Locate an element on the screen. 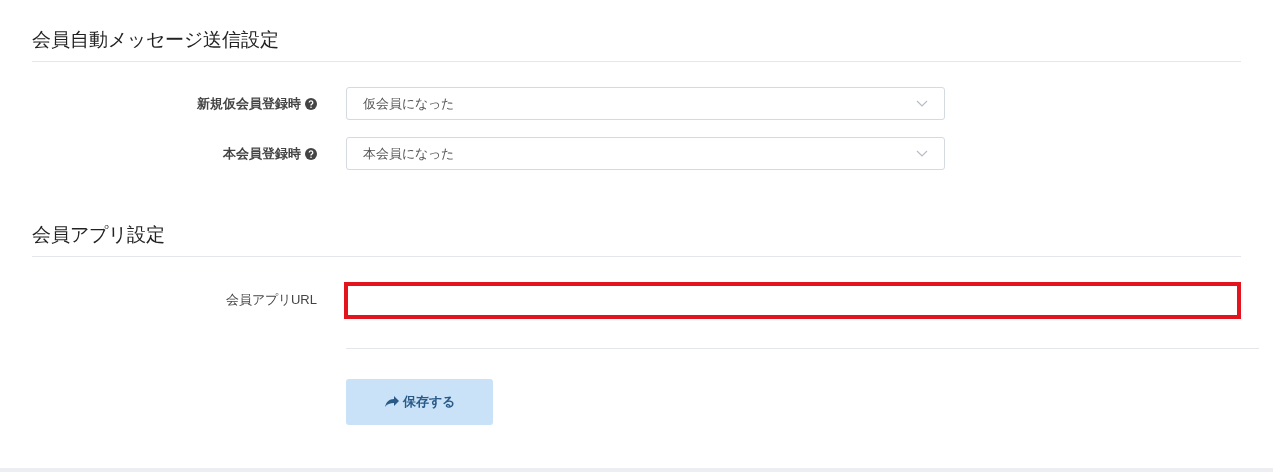  share-icon is located at coordinates (391, 402).